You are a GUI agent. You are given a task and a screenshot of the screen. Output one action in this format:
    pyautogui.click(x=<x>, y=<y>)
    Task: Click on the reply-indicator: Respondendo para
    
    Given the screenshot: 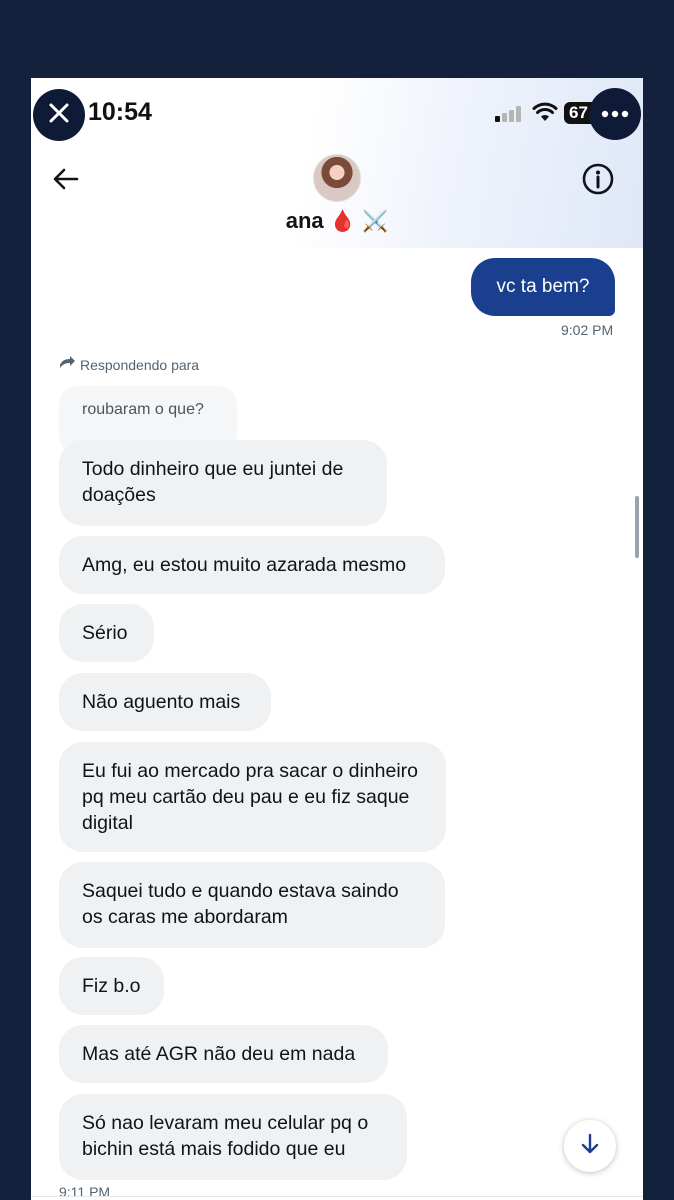 What is the action you would take?
    pyautogui.click(x=129, y=364)
    